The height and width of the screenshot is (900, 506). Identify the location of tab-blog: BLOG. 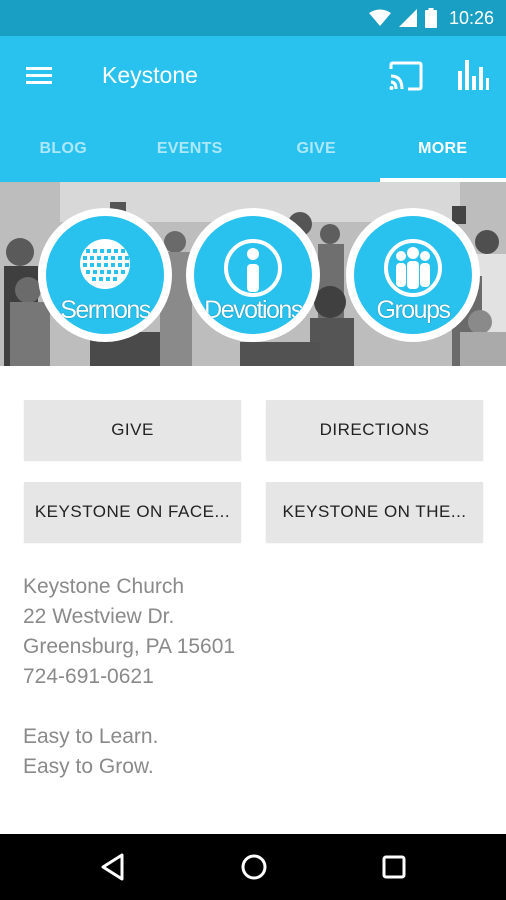
(63, 149).